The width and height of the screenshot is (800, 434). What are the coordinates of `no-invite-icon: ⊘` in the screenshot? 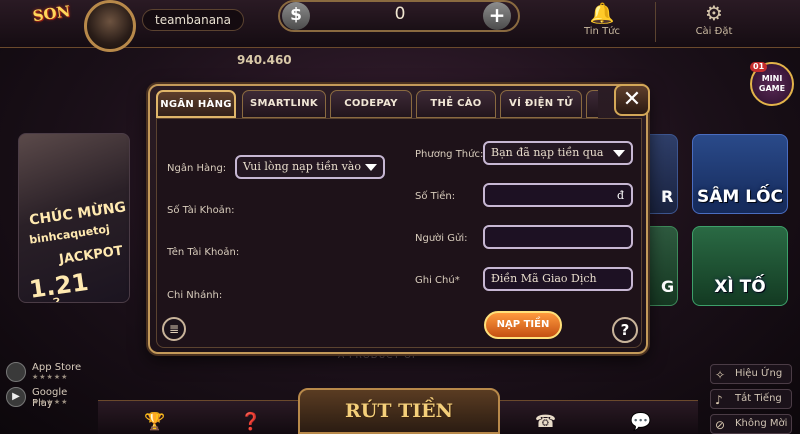 It's located at (720, 425).